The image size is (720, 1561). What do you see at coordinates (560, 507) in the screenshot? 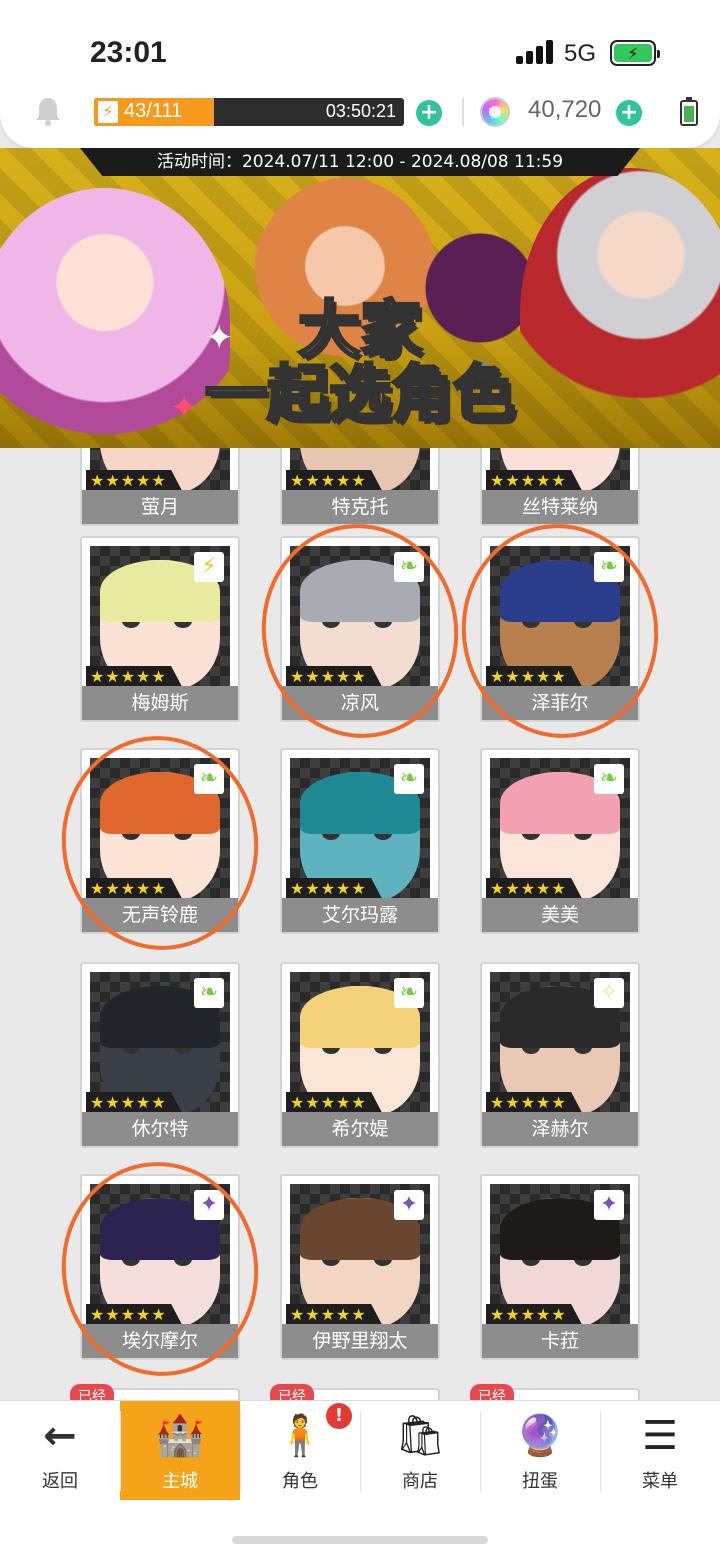
I see `character-name: 丝特莱纳` at bounding box center [560, 507].